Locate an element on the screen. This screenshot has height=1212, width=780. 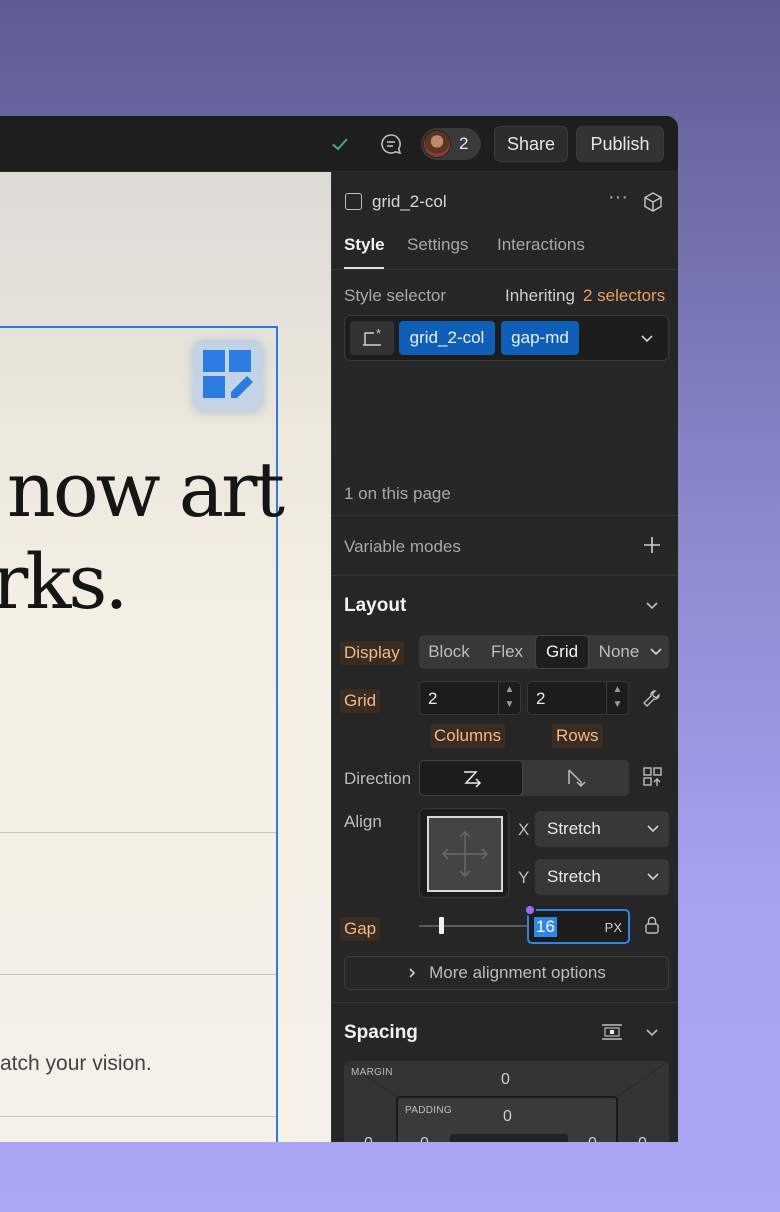
padding-left-value: 0 is located at coordinates (424, 1138).